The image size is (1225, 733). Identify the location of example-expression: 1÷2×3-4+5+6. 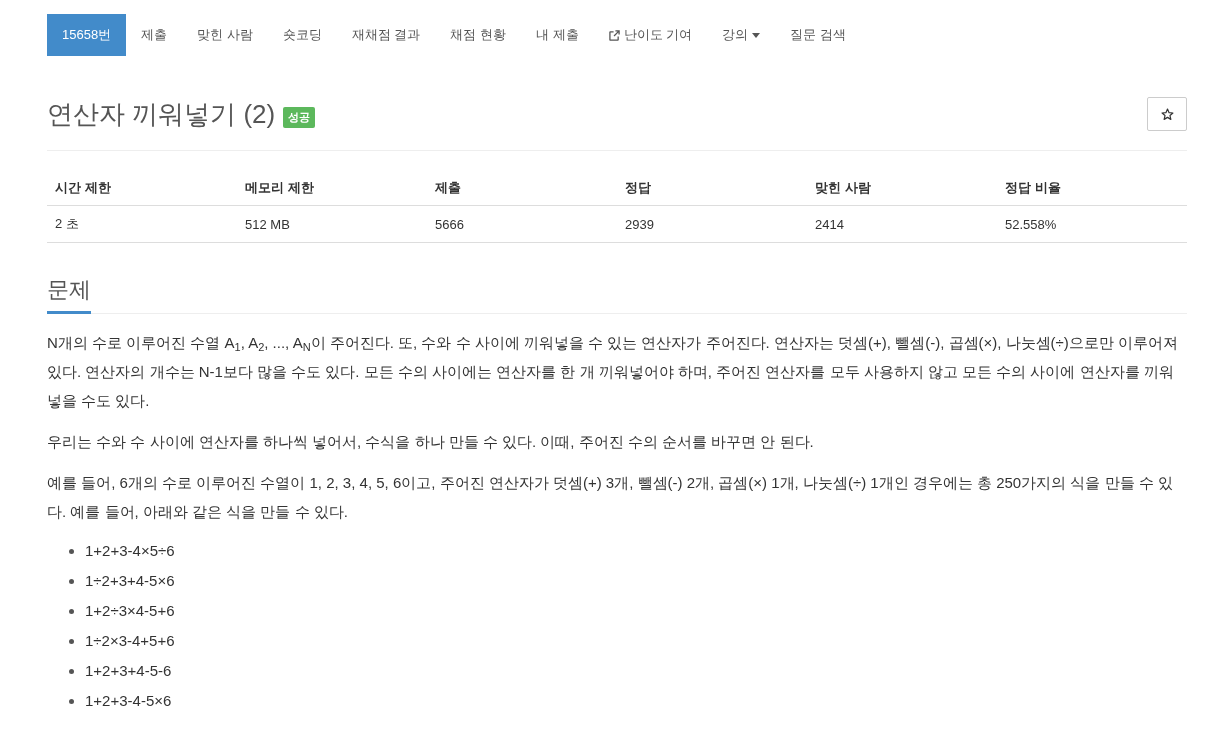
(130, 641).